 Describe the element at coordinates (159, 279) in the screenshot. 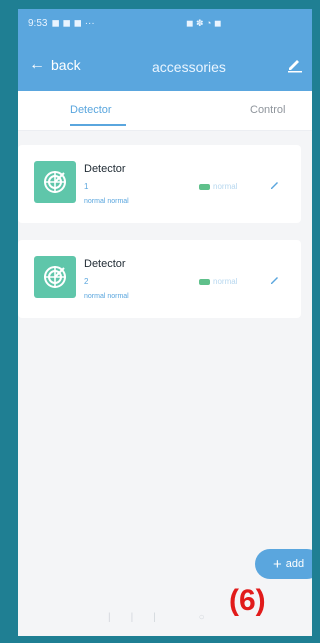

I see `device-card: Detector 2 normal normal normal` at that location.